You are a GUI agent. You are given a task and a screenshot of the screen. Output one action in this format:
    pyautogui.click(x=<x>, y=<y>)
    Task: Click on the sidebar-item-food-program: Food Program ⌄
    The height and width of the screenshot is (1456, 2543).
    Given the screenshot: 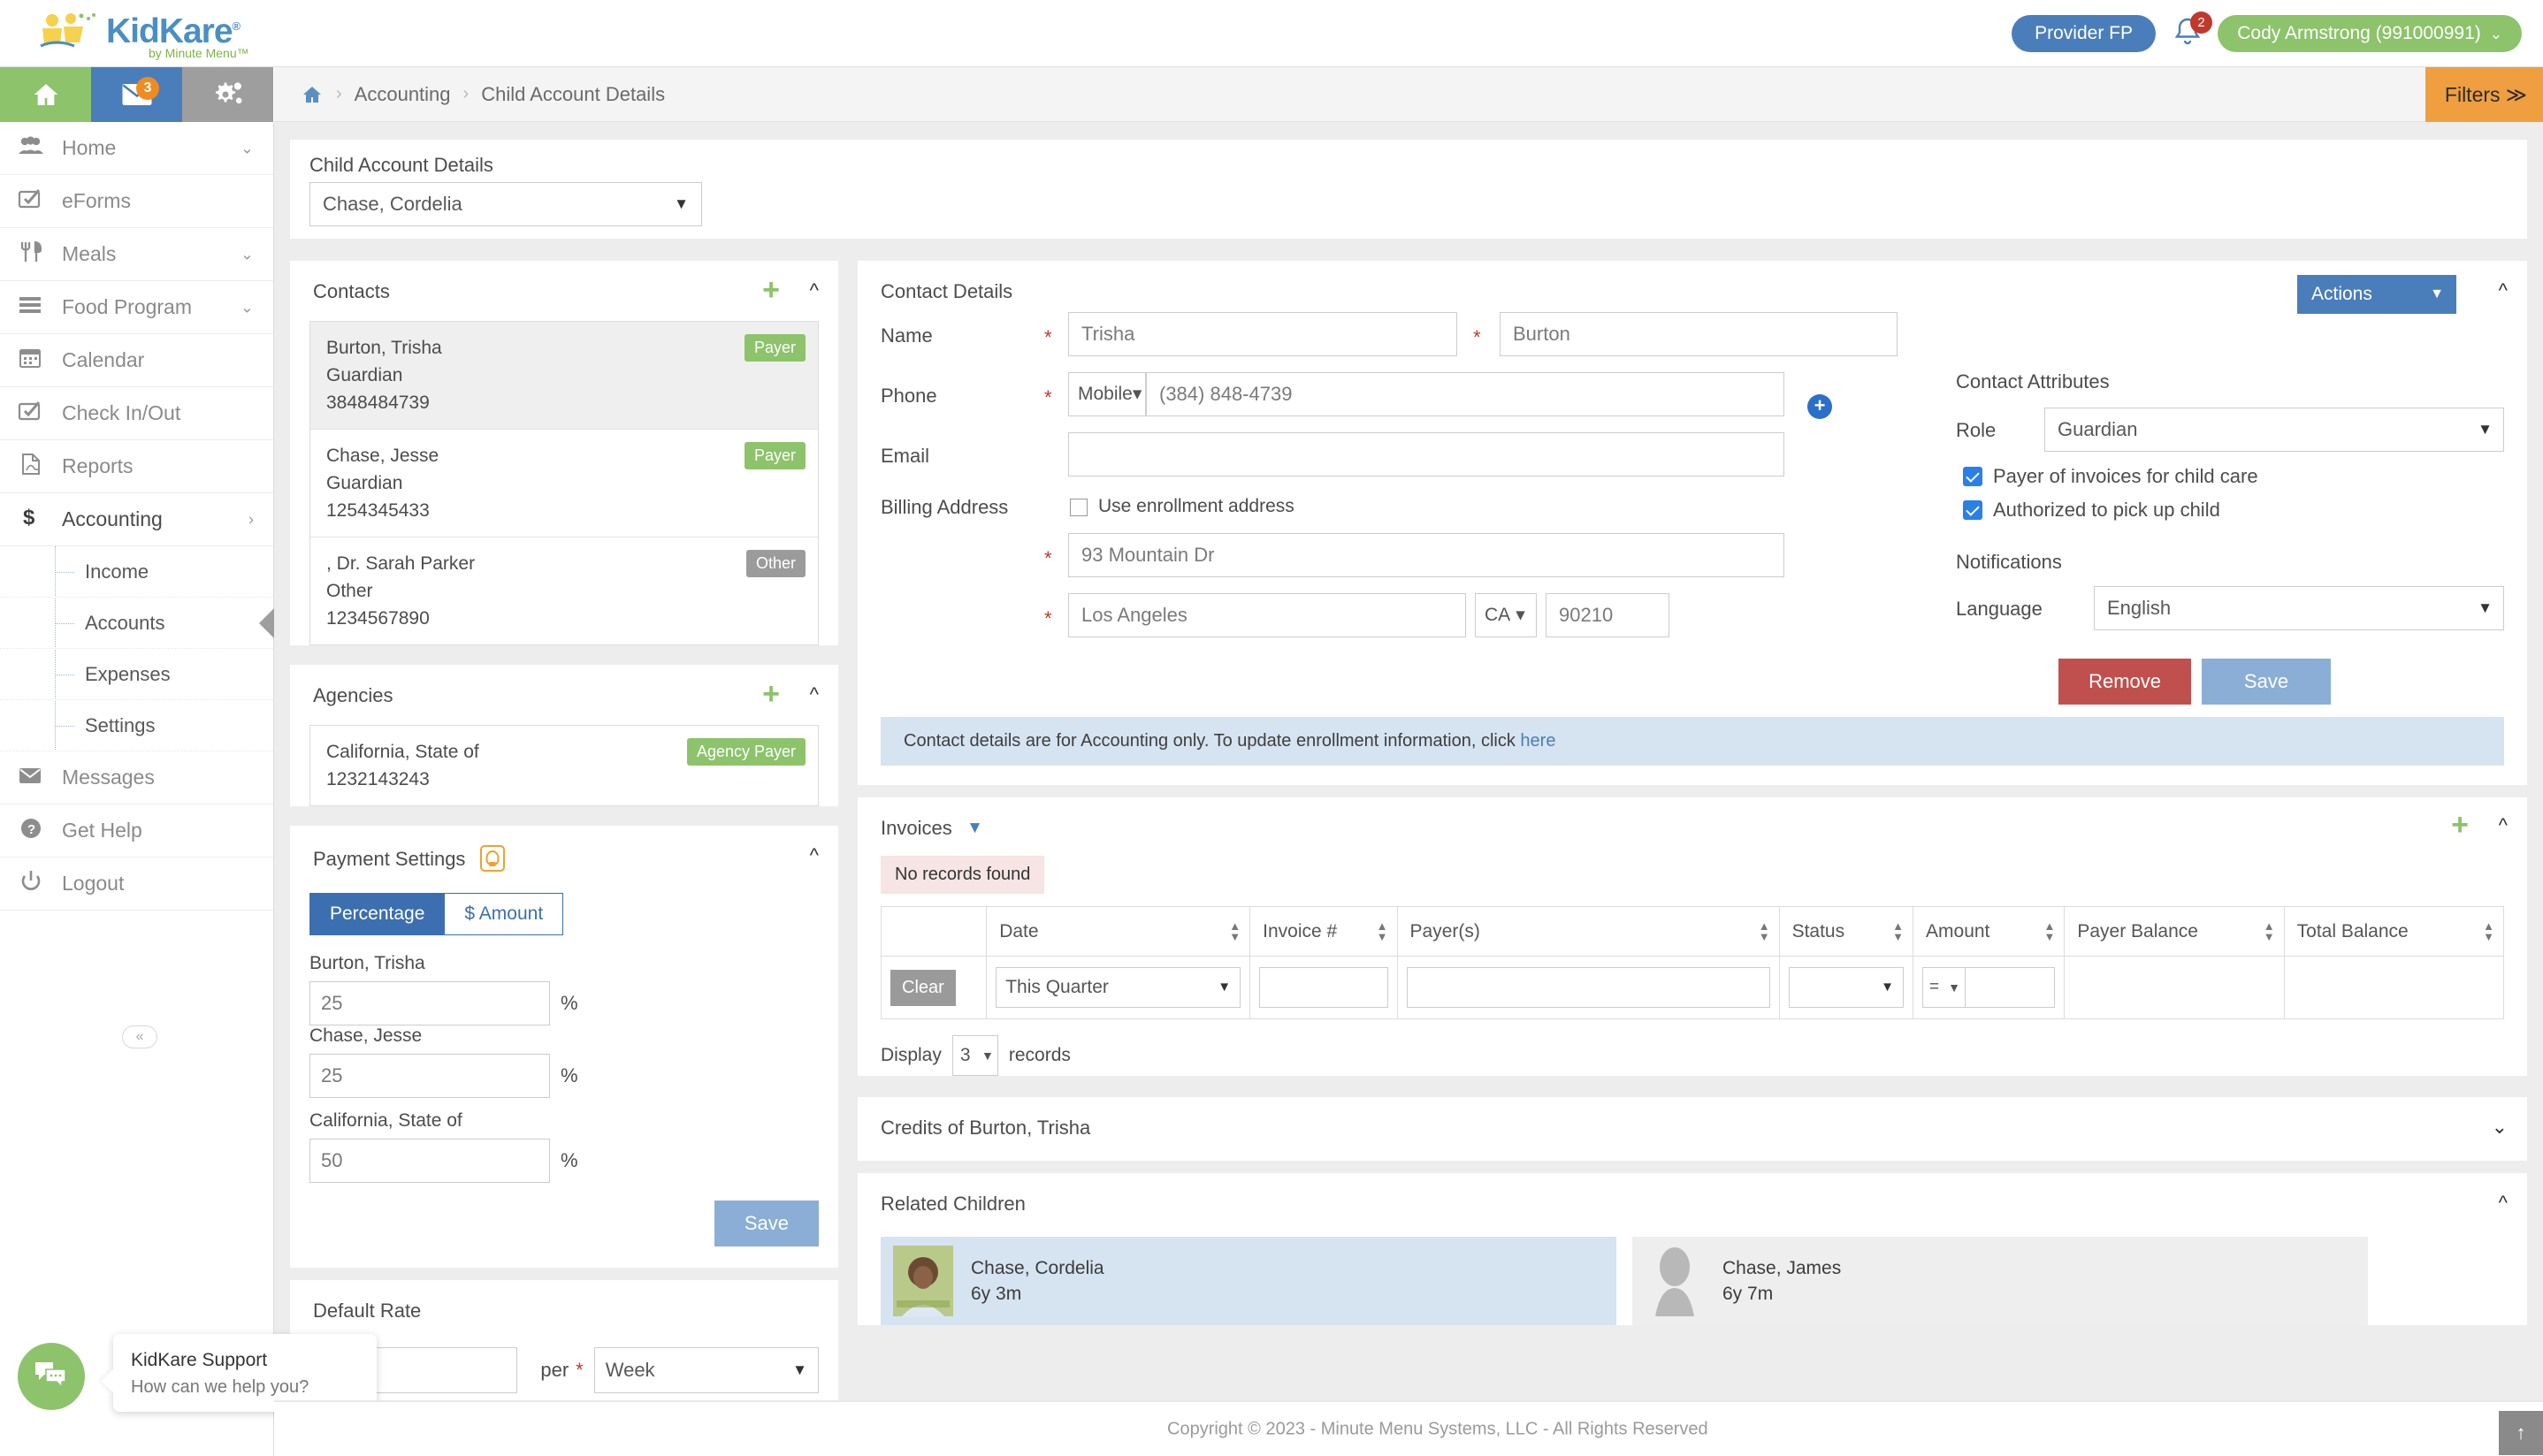 What is the action you would take?
    pyautogui.click(x=137, y=307)
    